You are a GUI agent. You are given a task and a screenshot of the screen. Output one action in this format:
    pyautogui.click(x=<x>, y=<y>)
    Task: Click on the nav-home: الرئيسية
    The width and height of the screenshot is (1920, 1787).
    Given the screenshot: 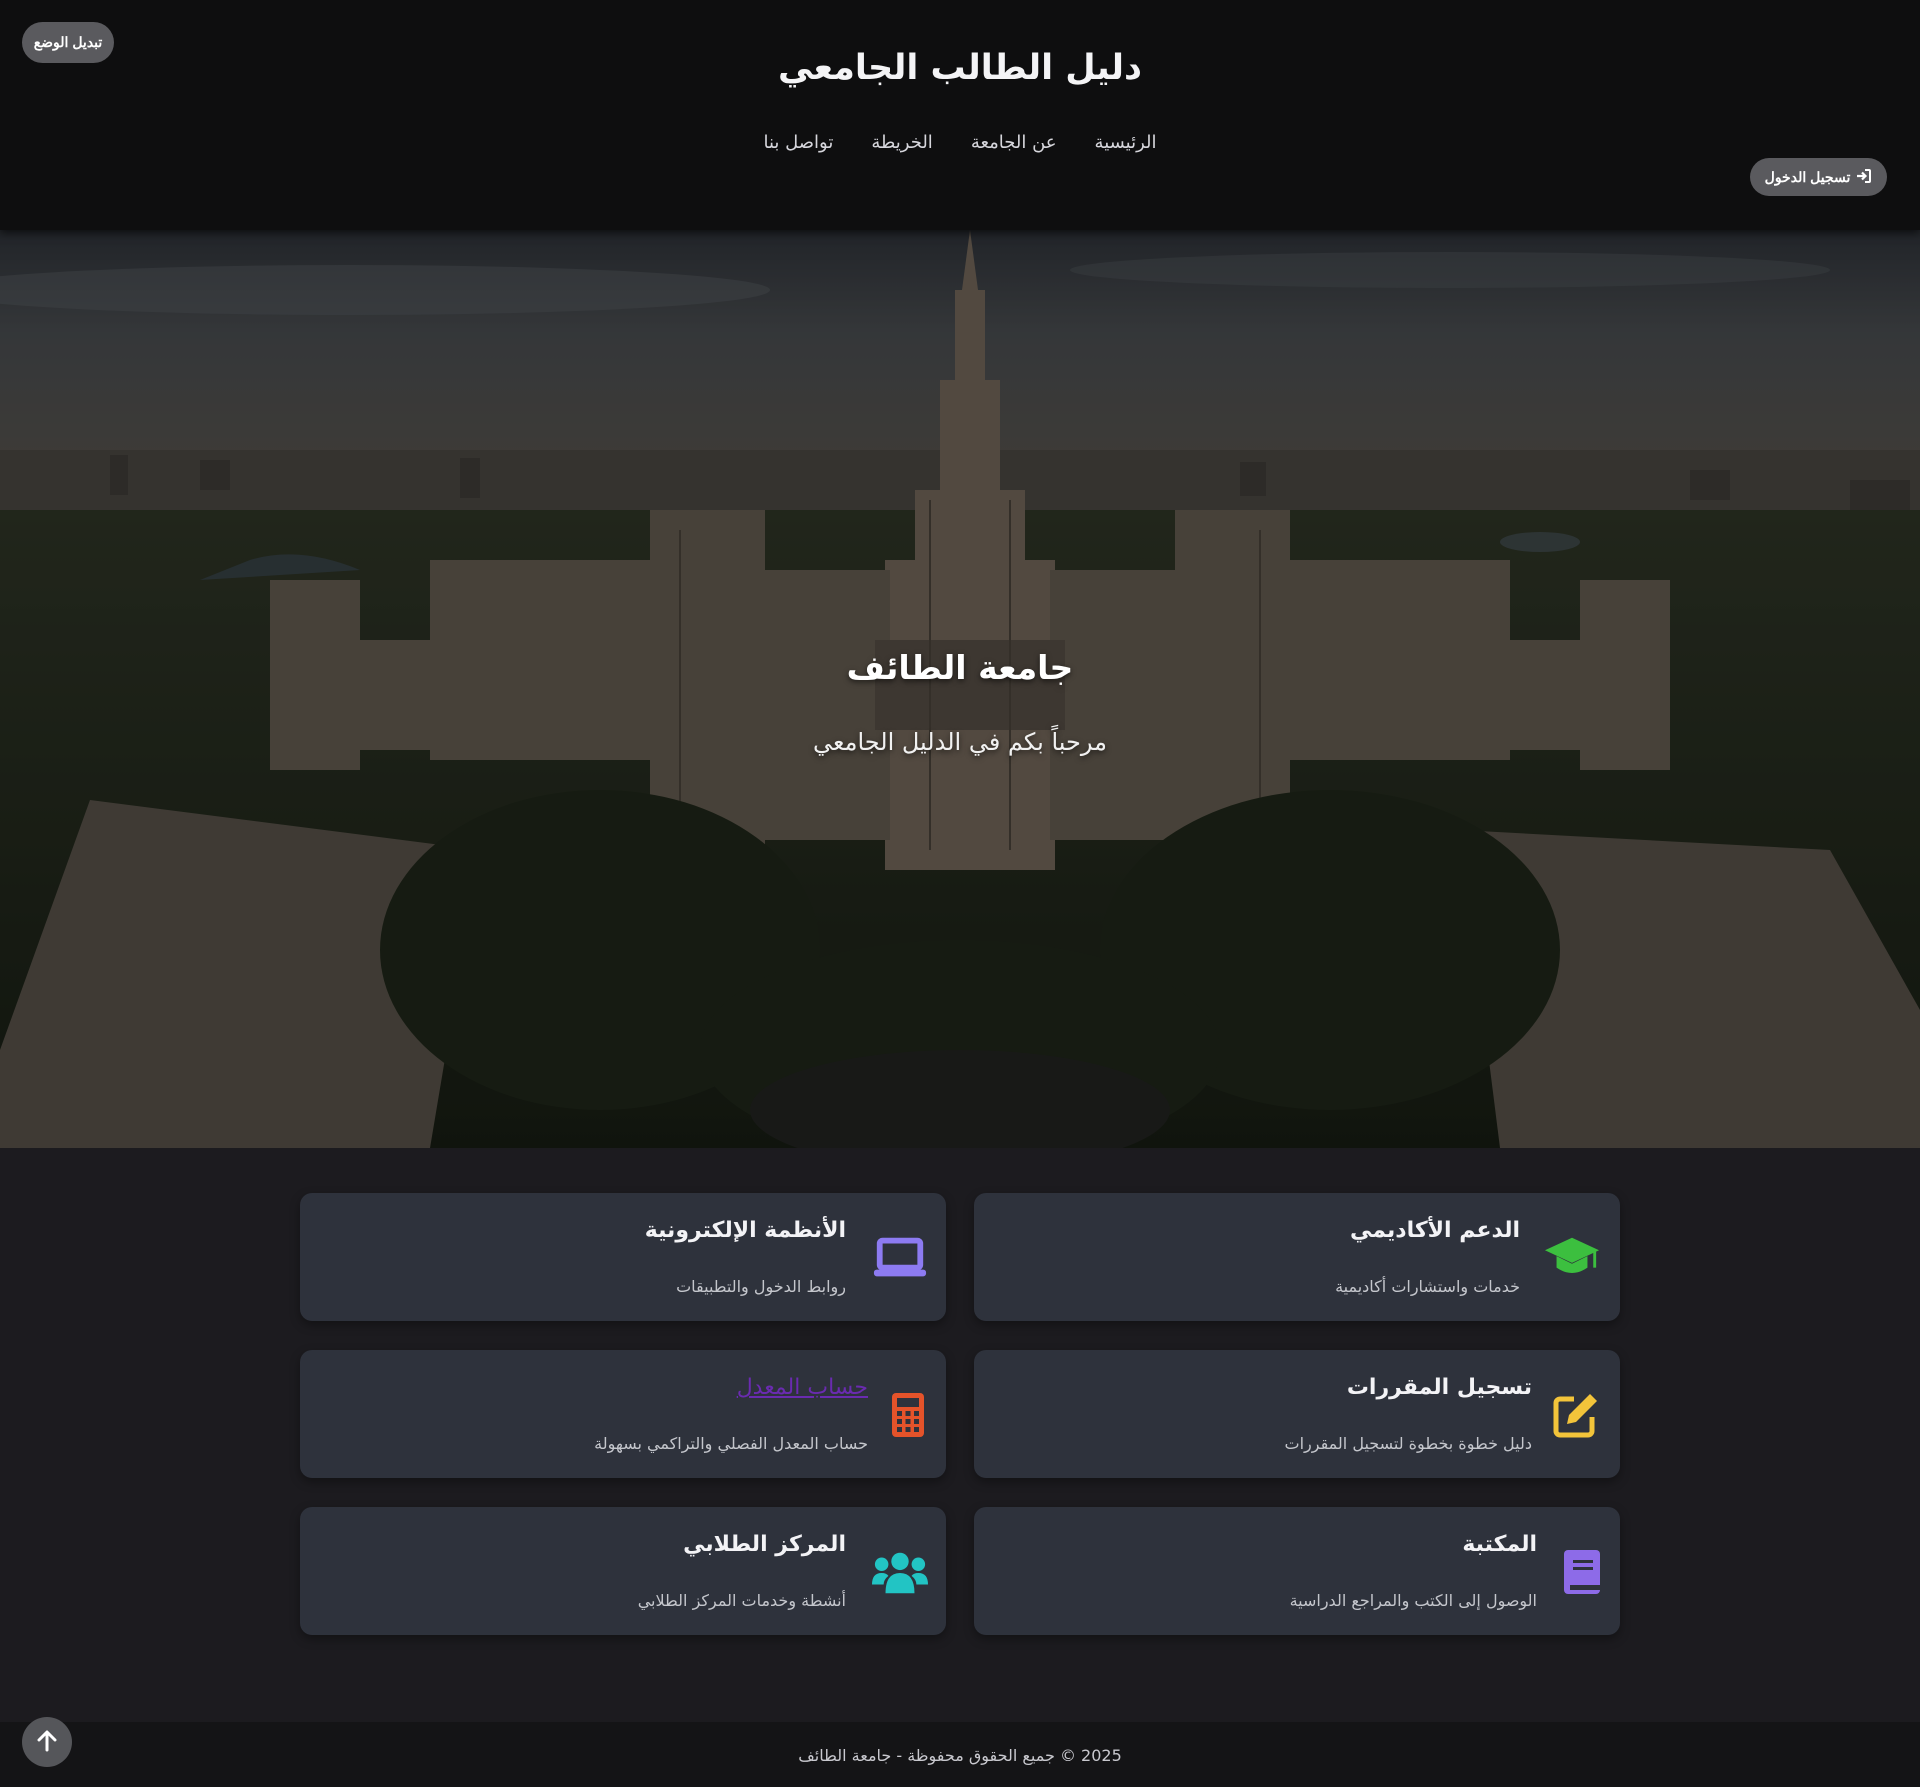 What is the action you would take?
    pyautogui.click(x=1126, y=142)
    